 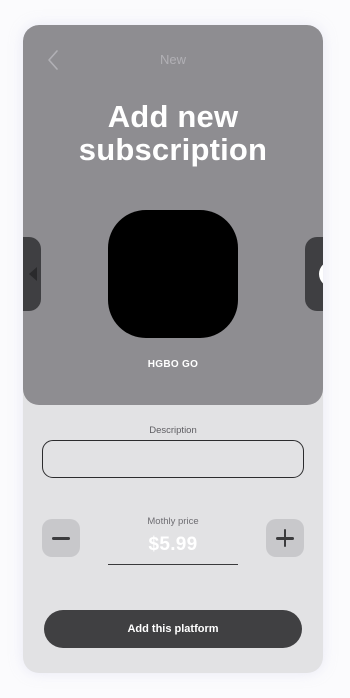 I want to click on increase-price-button, so click(x=285, y=538).